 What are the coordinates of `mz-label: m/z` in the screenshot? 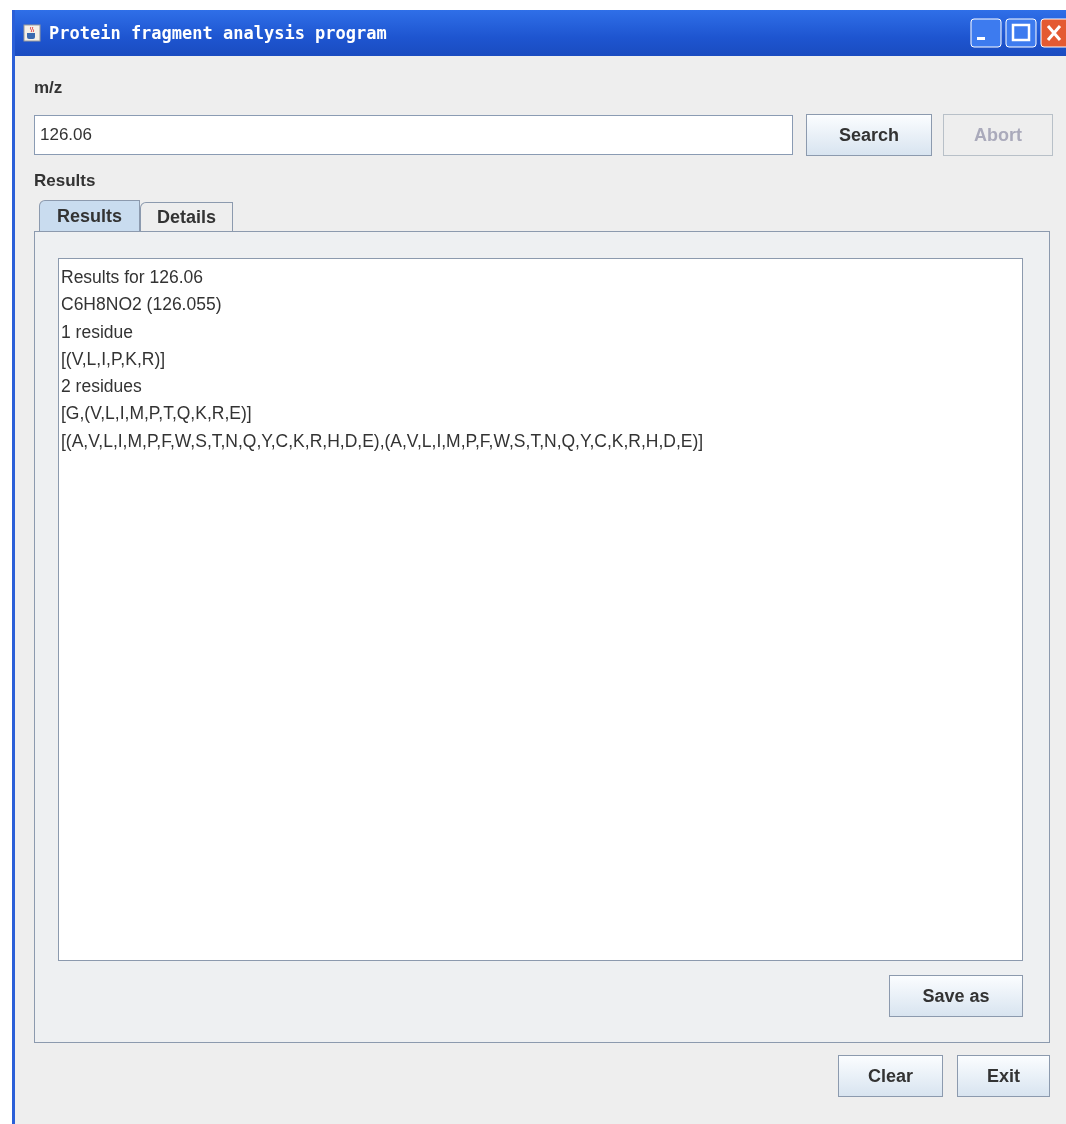 It's located at (49, 88).